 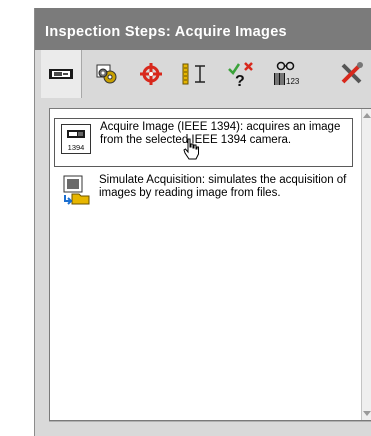 I want to click on gears-icon, so click(x=106, y=74).